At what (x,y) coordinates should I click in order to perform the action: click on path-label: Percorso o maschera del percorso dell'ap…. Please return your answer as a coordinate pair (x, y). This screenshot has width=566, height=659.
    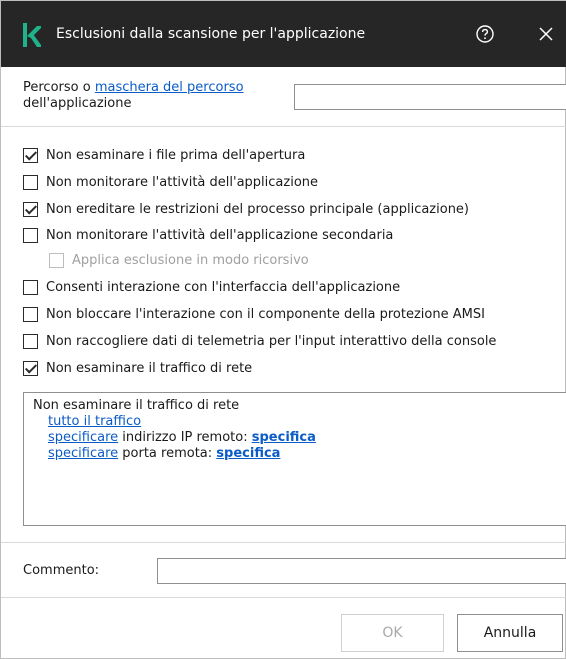
    Looking at the image, I should click on (148, 96).